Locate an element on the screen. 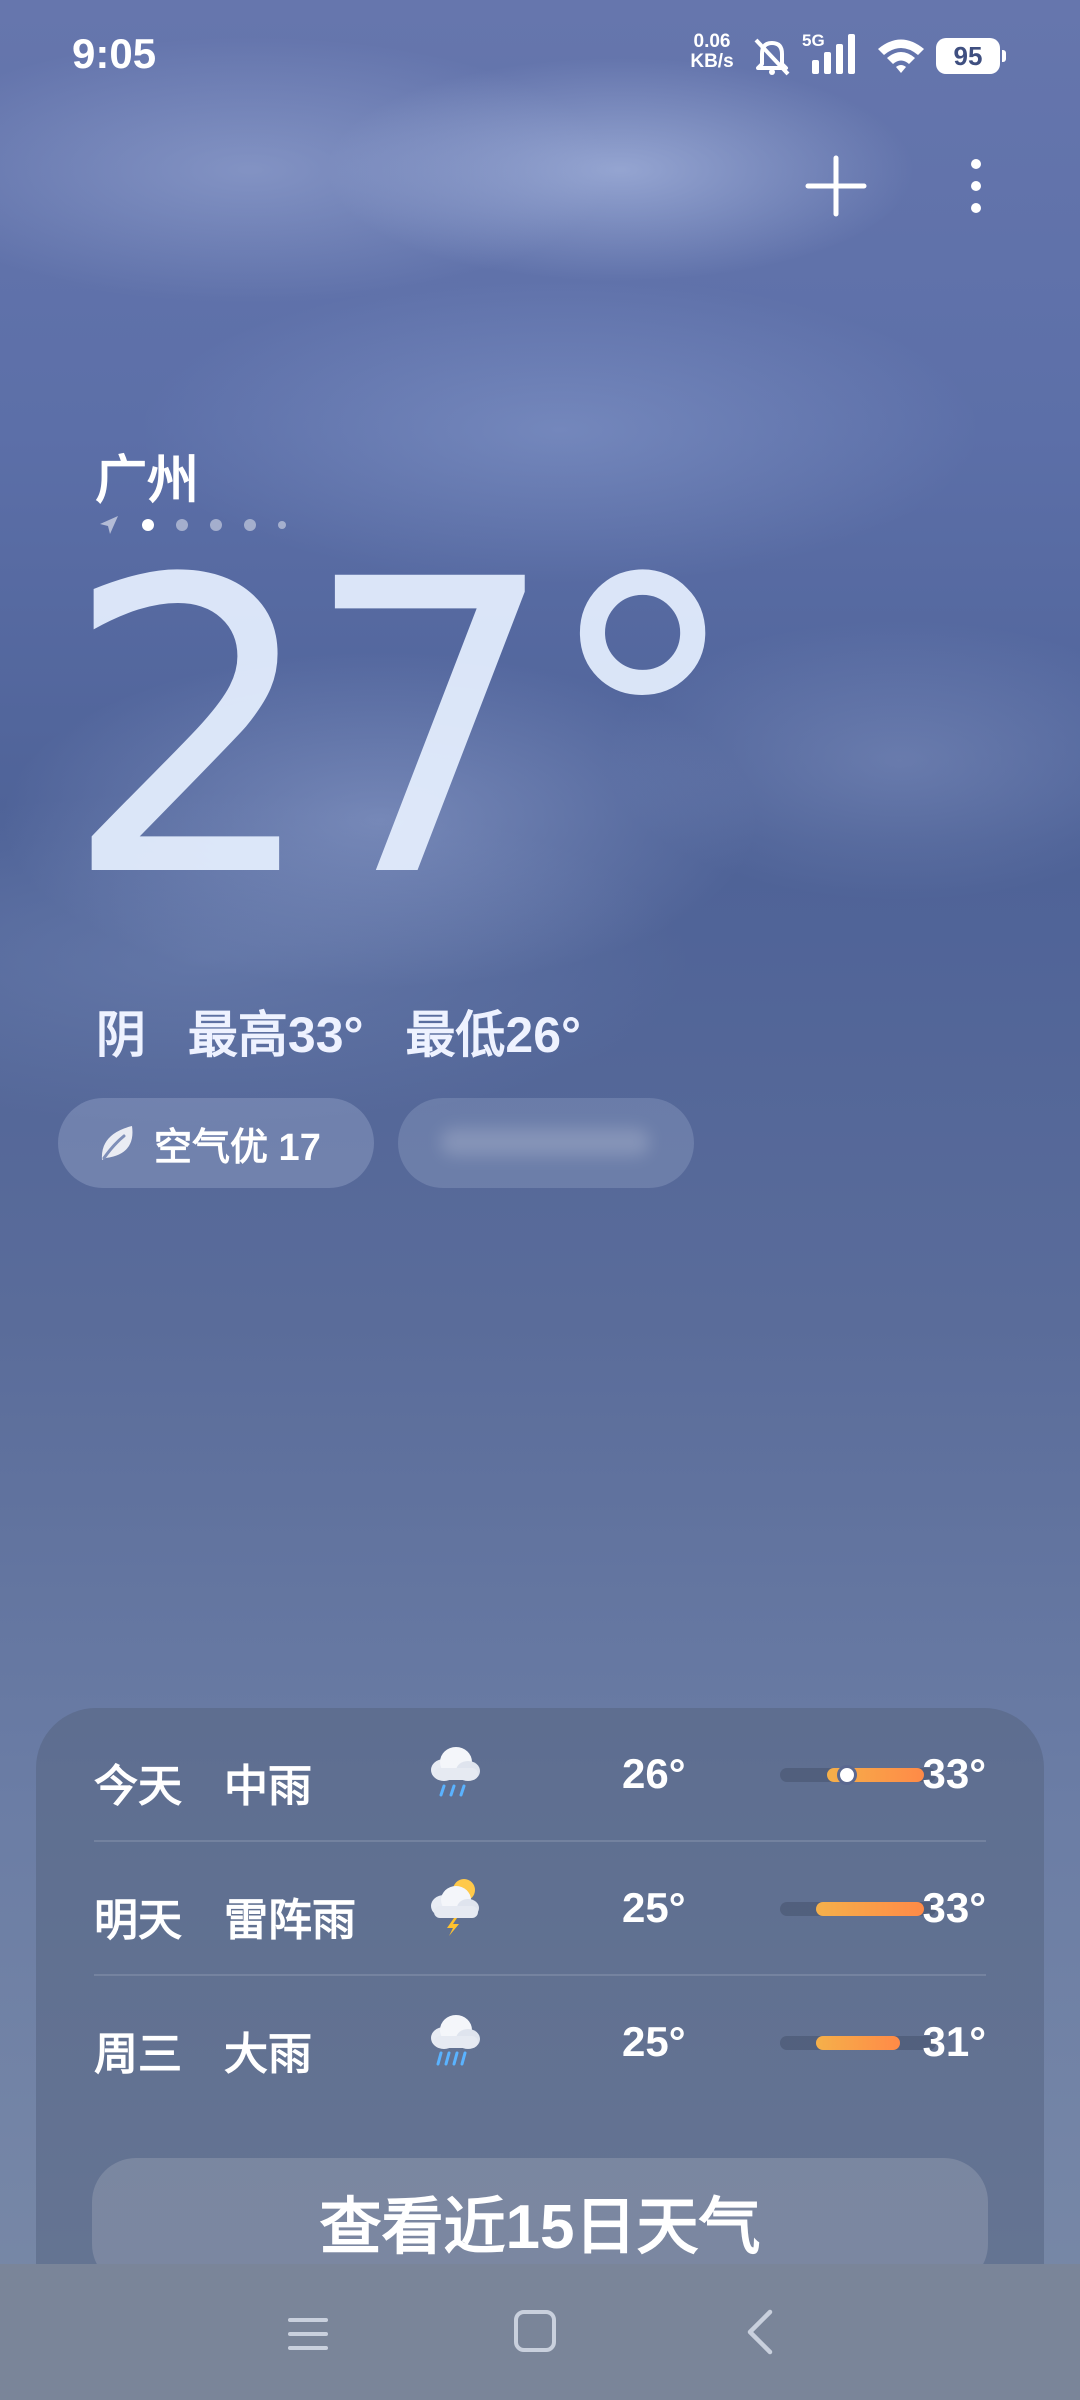  forecast-high: 31° is located at coordinates (954, 2041).